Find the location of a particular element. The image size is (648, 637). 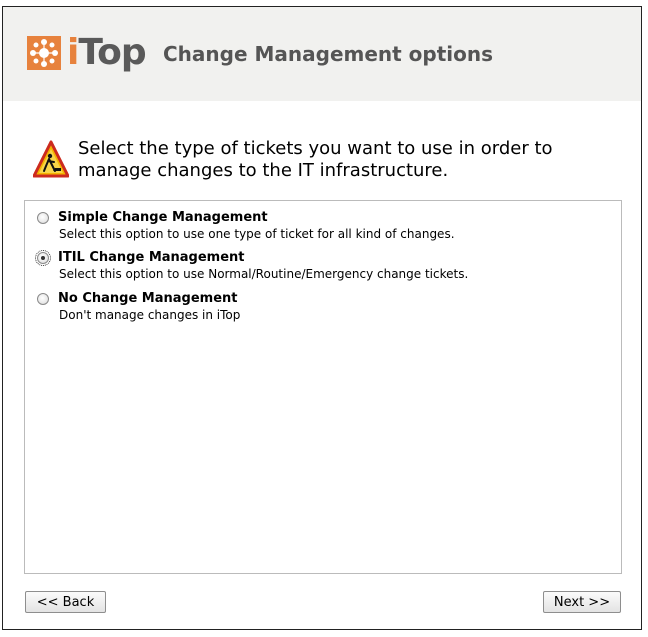

radio-no-change-management is located at coordinates (43, 299).